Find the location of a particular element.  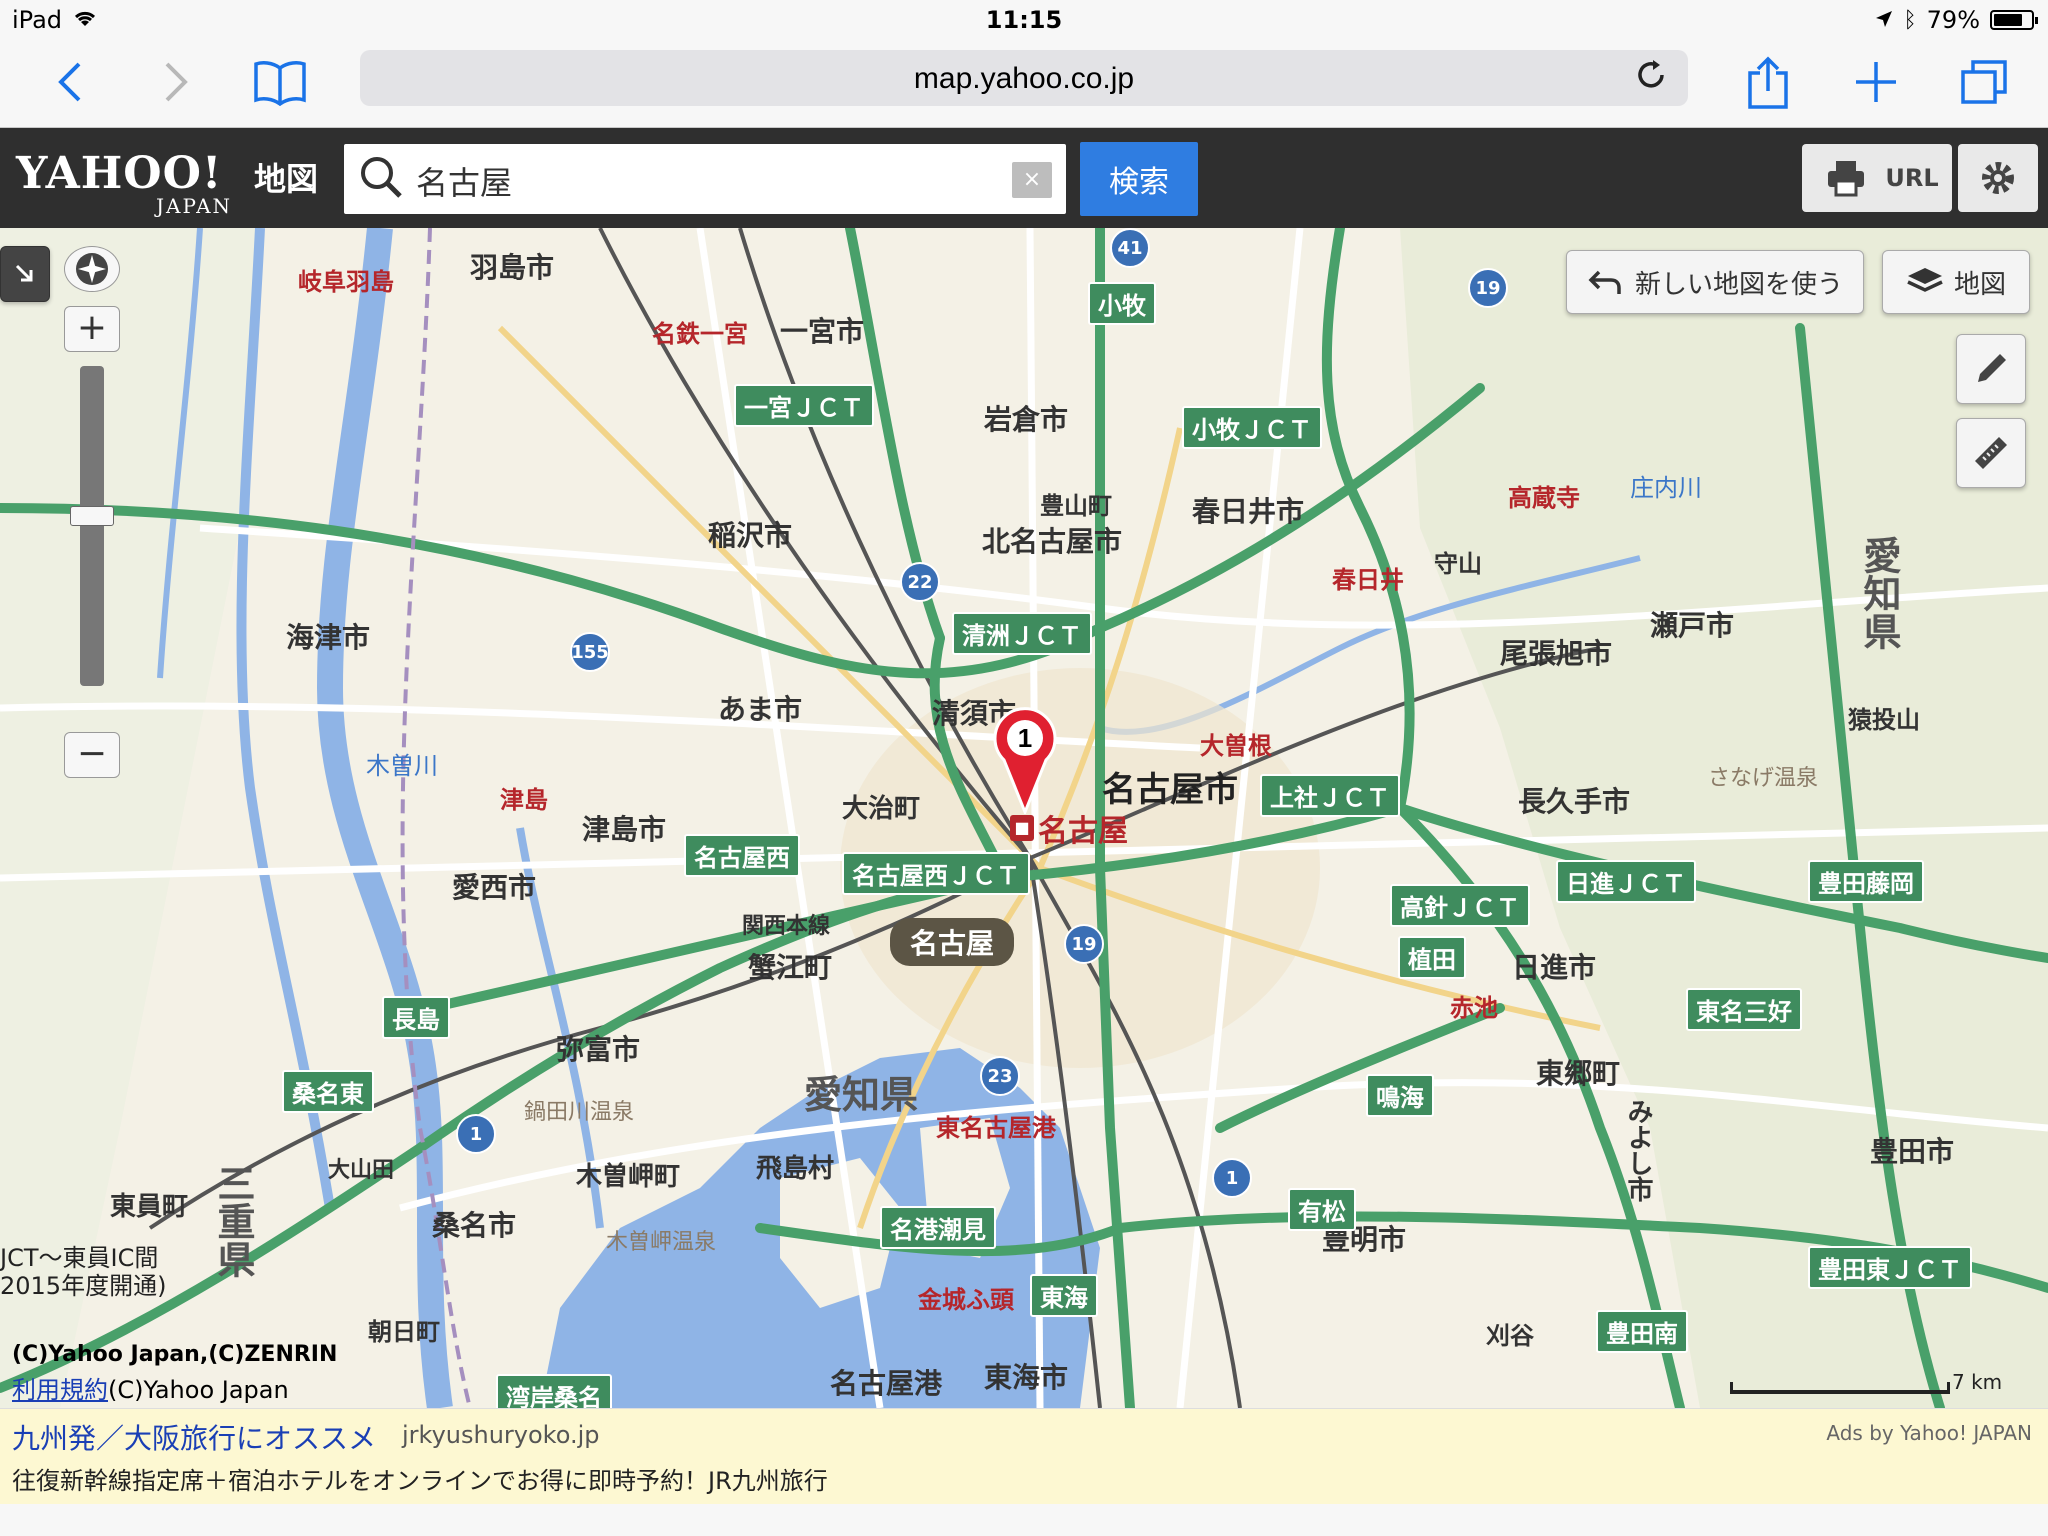

new-tab-button is located at coordinates (1876, 82).